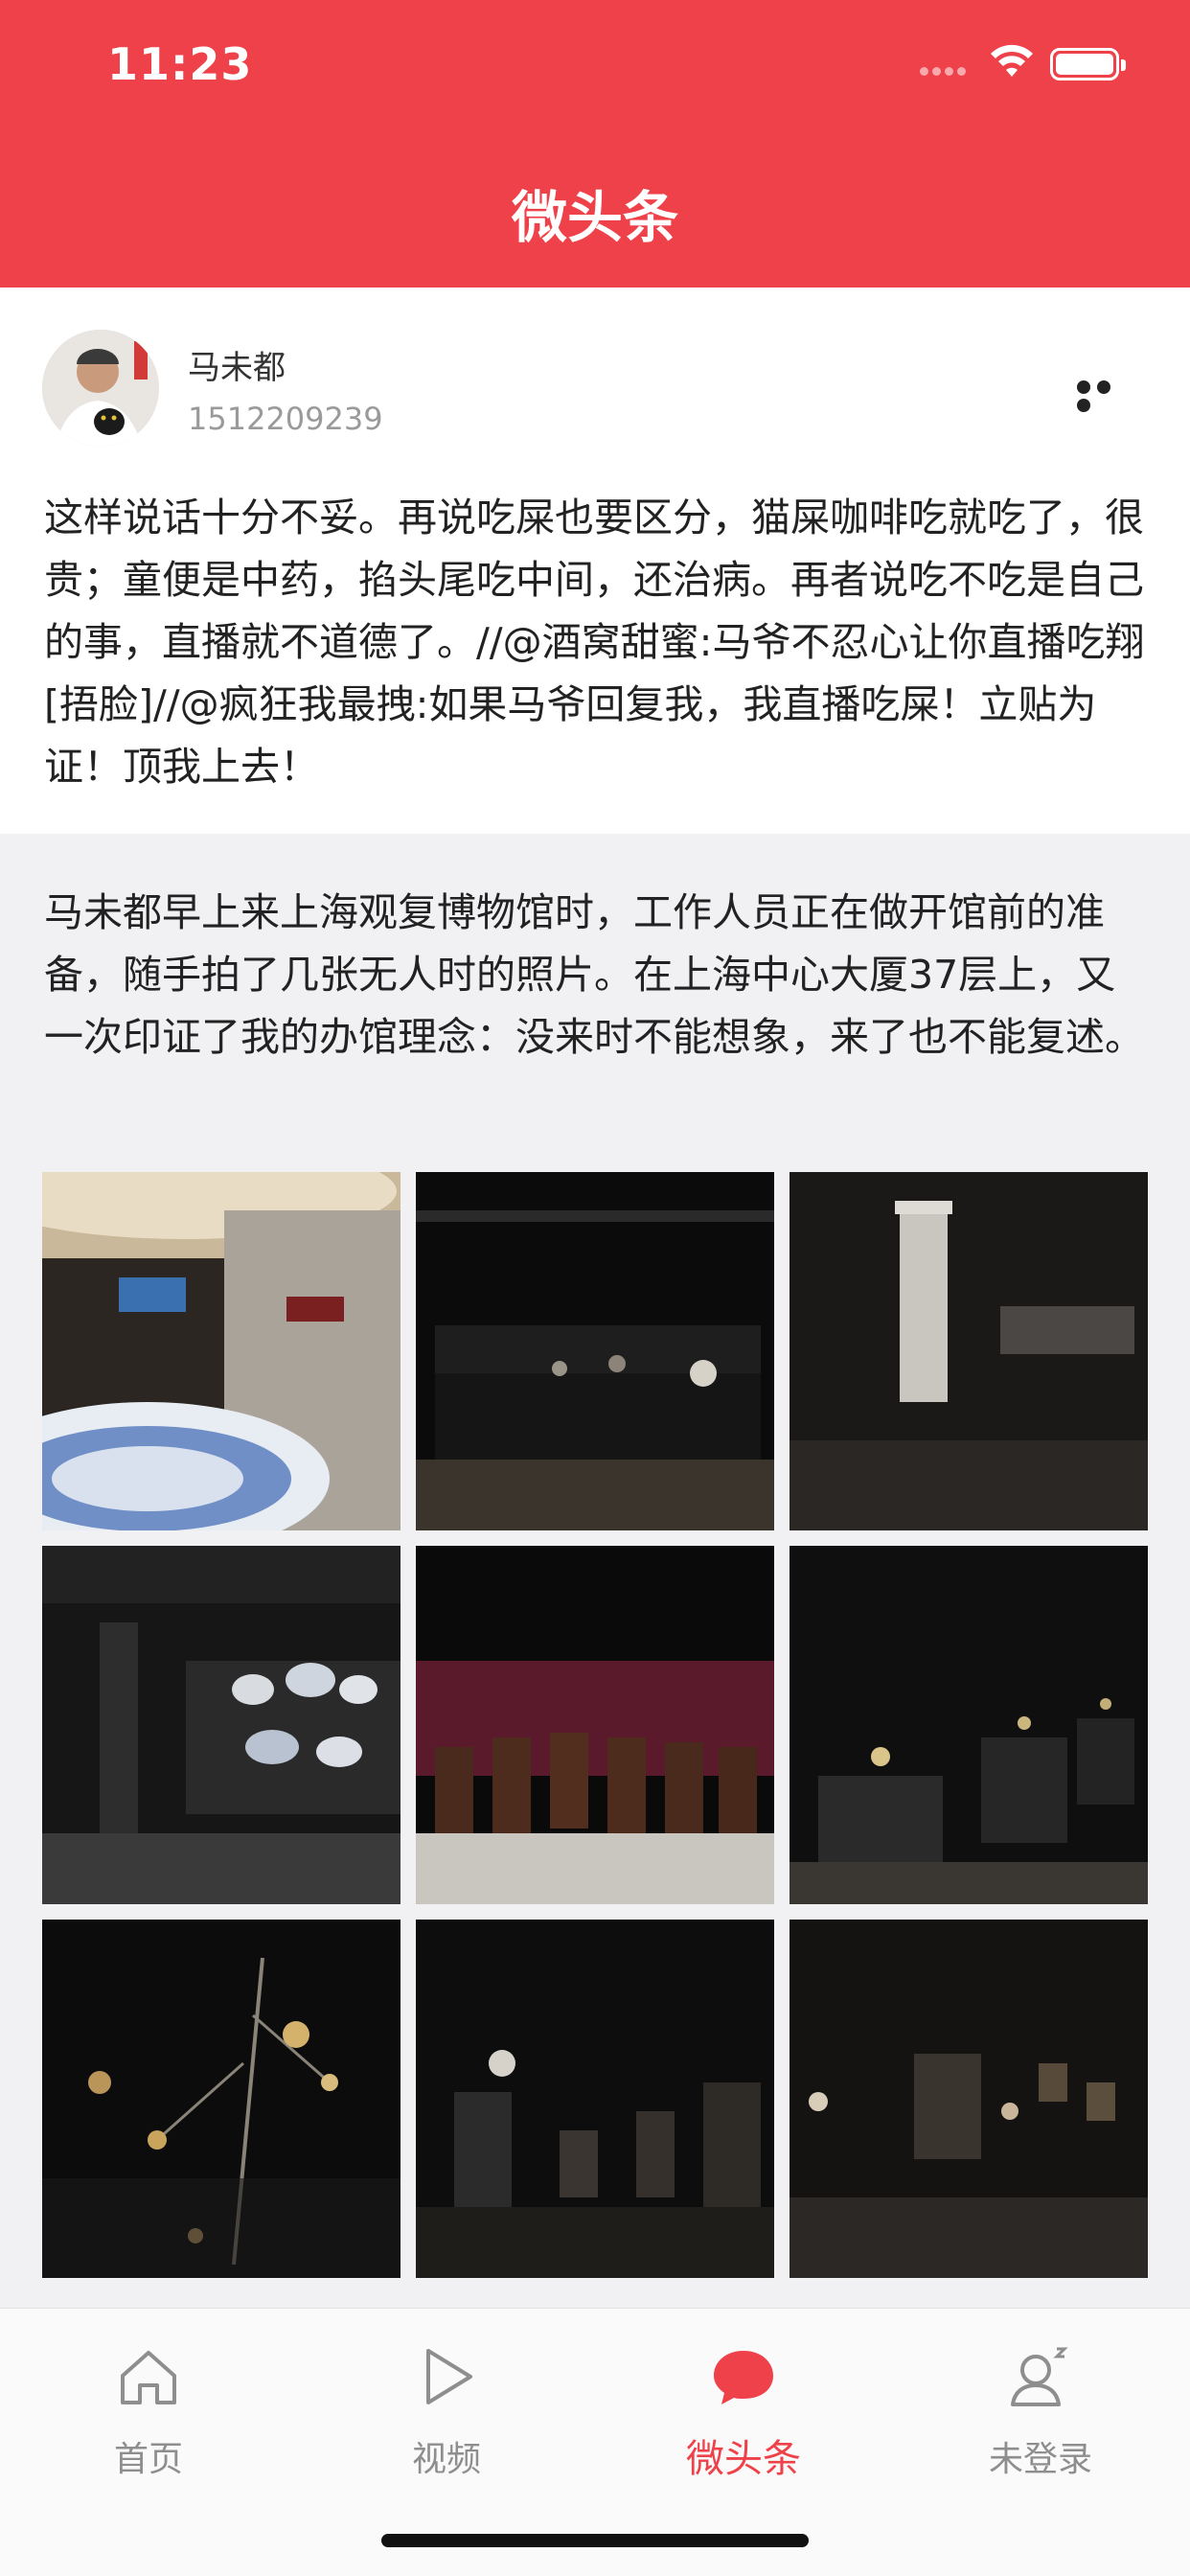  I want to click on play-icon, so click(449, 2376).